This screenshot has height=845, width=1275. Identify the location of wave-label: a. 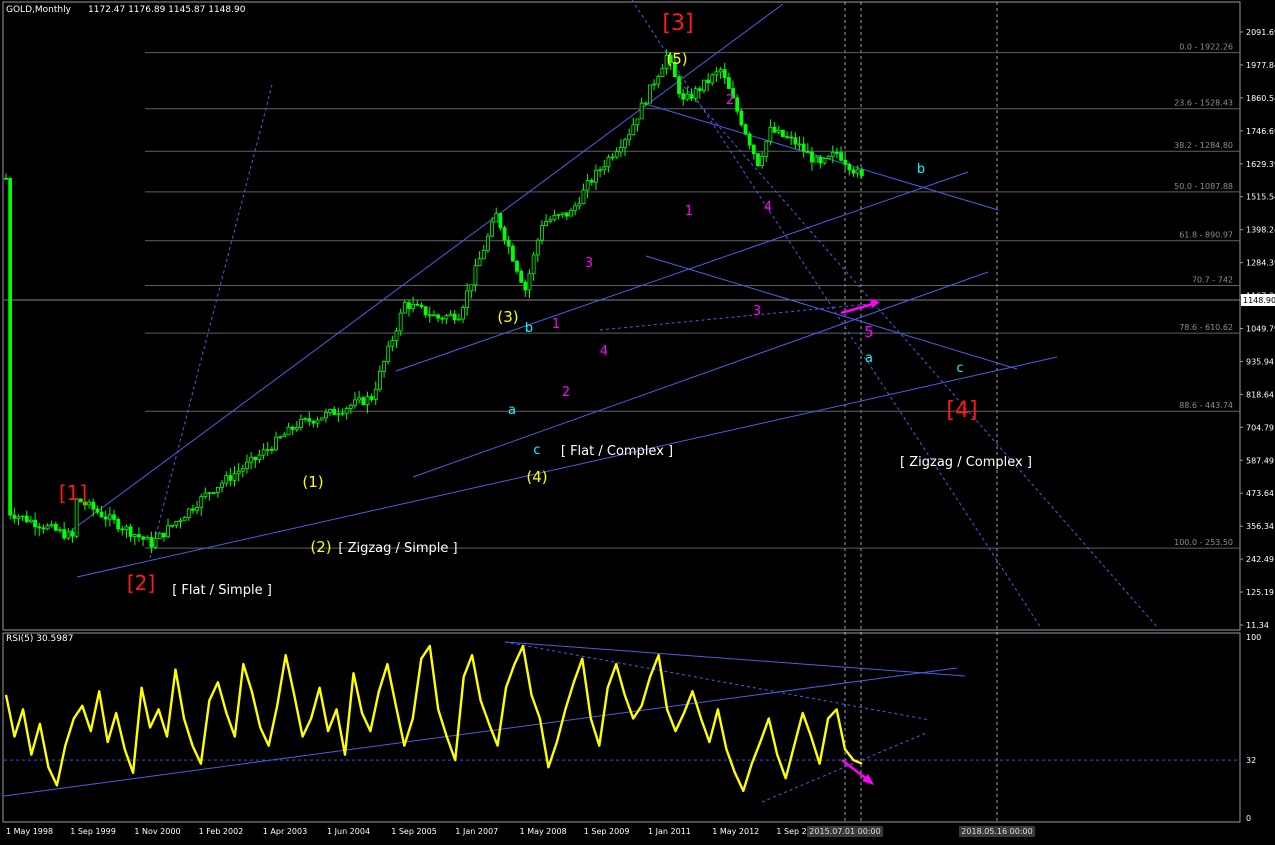
(512, 410).